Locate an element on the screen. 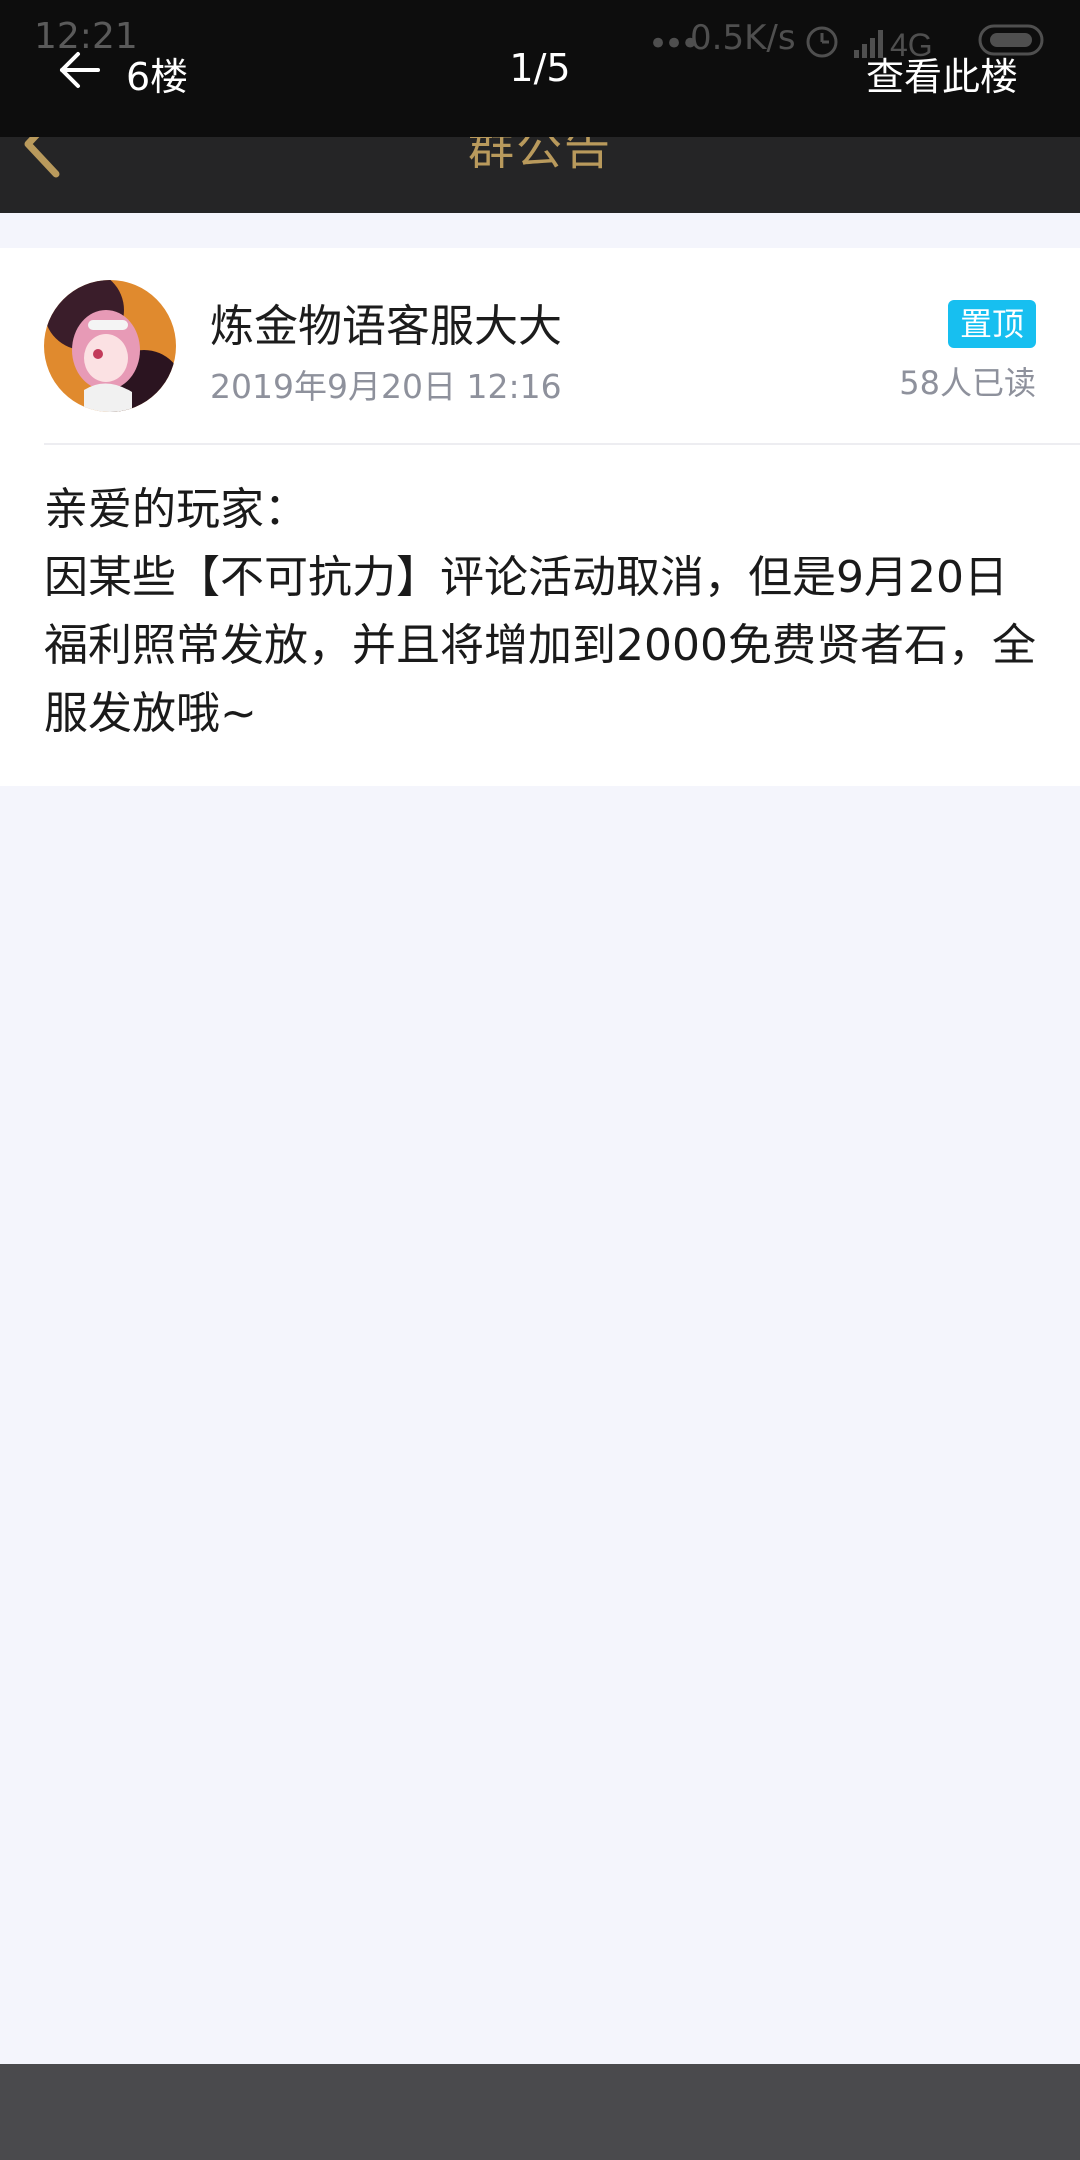  avatar-image is located at coordinates (110, 346).